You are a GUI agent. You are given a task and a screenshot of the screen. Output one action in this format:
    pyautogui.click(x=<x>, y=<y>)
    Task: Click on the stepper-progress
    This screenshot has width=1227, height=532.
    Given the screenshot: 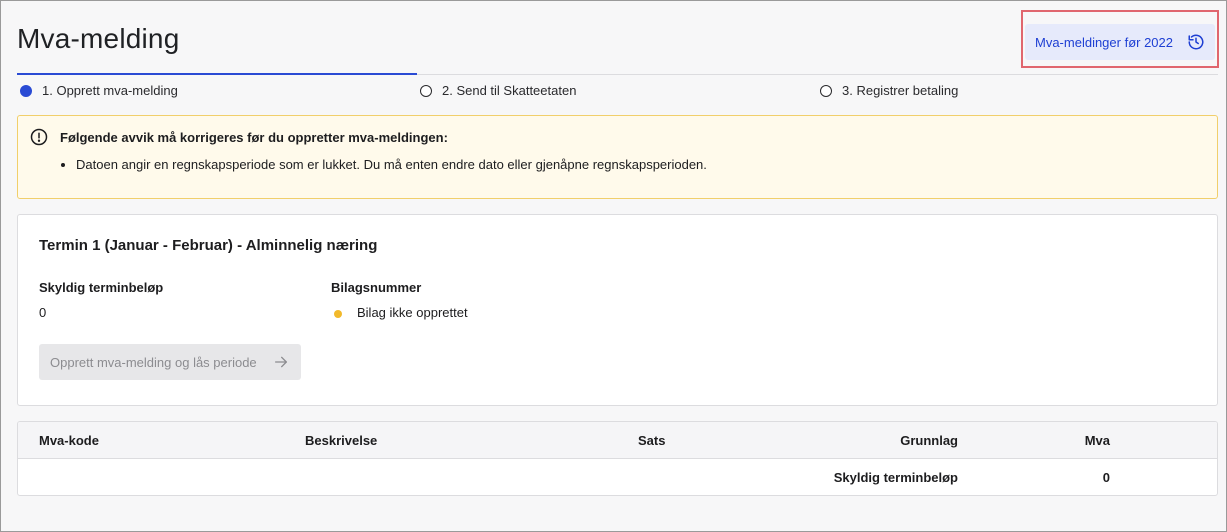 What is the action you would take?
    pyautogui.click(x=217, y=74)
    